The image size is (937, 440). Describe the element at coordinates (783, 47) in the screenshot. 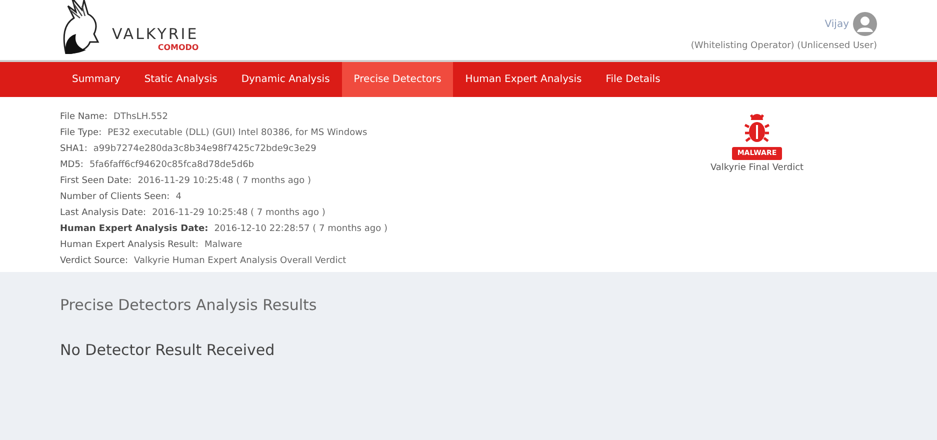

I see `user-roles: (Whitelisting Operator) (Unlicensed User)` at that location.